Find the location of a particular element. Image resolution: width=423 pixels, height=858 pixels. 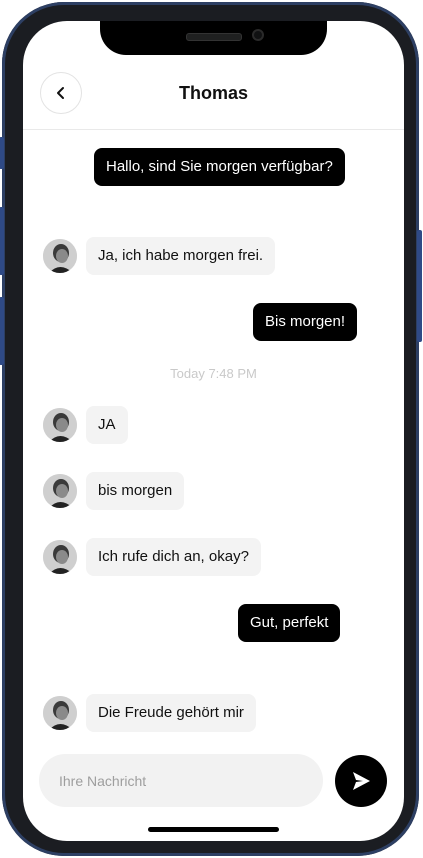

home-indicator is located at coordinates (213, 829).